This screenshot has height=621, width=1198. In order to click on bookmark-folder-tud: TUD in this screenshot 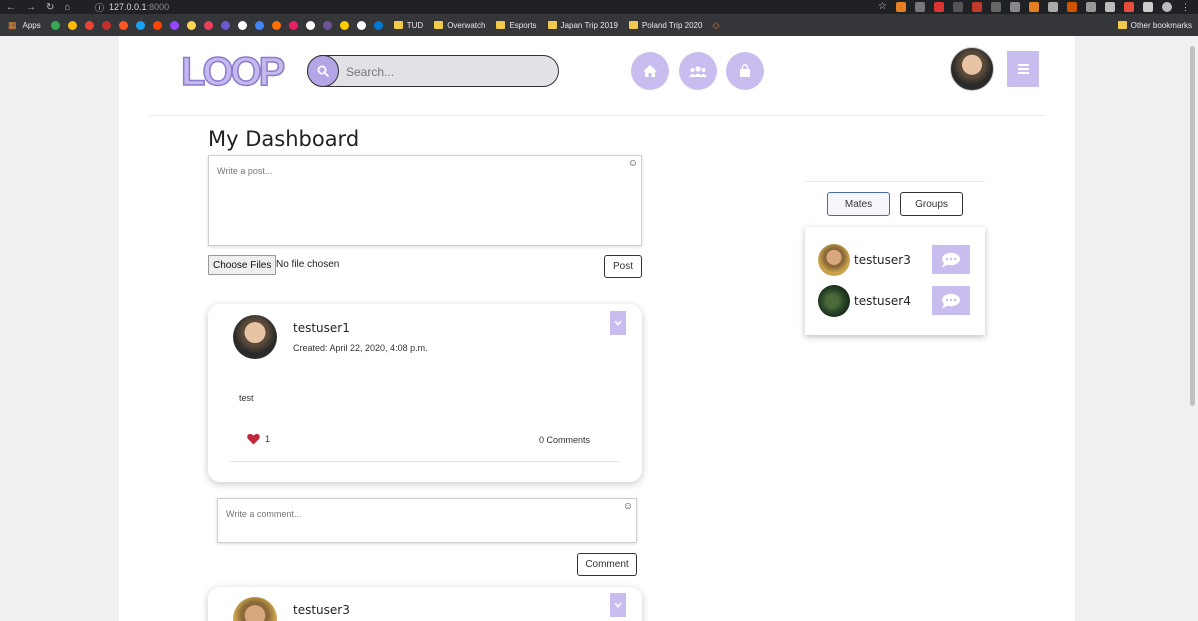, I will do `click(408, 25)`.